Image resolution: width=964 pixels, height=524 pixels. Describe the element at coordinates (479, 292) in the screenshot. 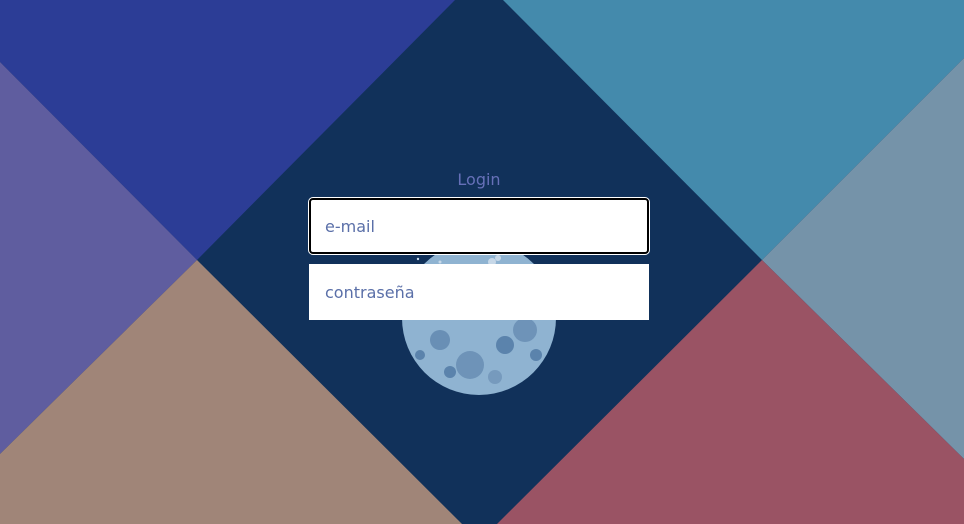

I see `password-field` at that location.